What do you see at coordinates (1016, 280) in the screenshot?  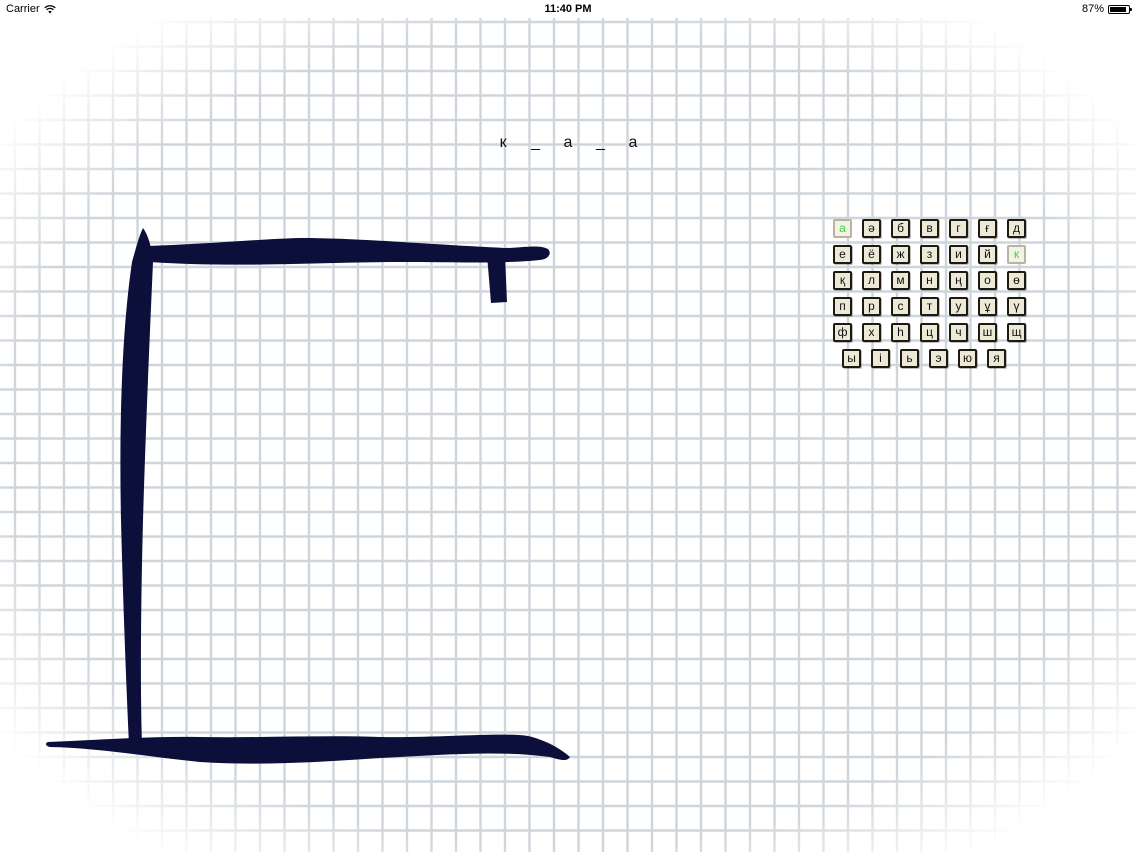 I see `letter-key-barred-o: ө` at bounding box center [1016, 280].